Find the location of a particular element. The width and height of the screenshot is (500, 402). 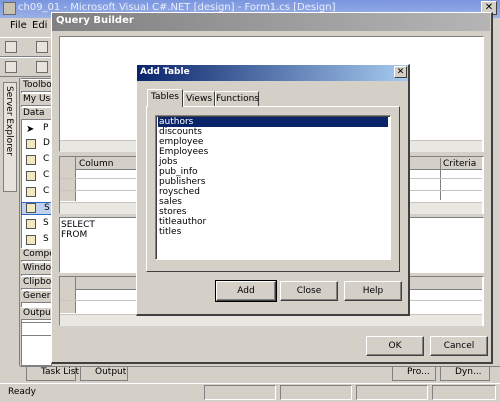

status-text: Ready is located at coordinates (22, 392).